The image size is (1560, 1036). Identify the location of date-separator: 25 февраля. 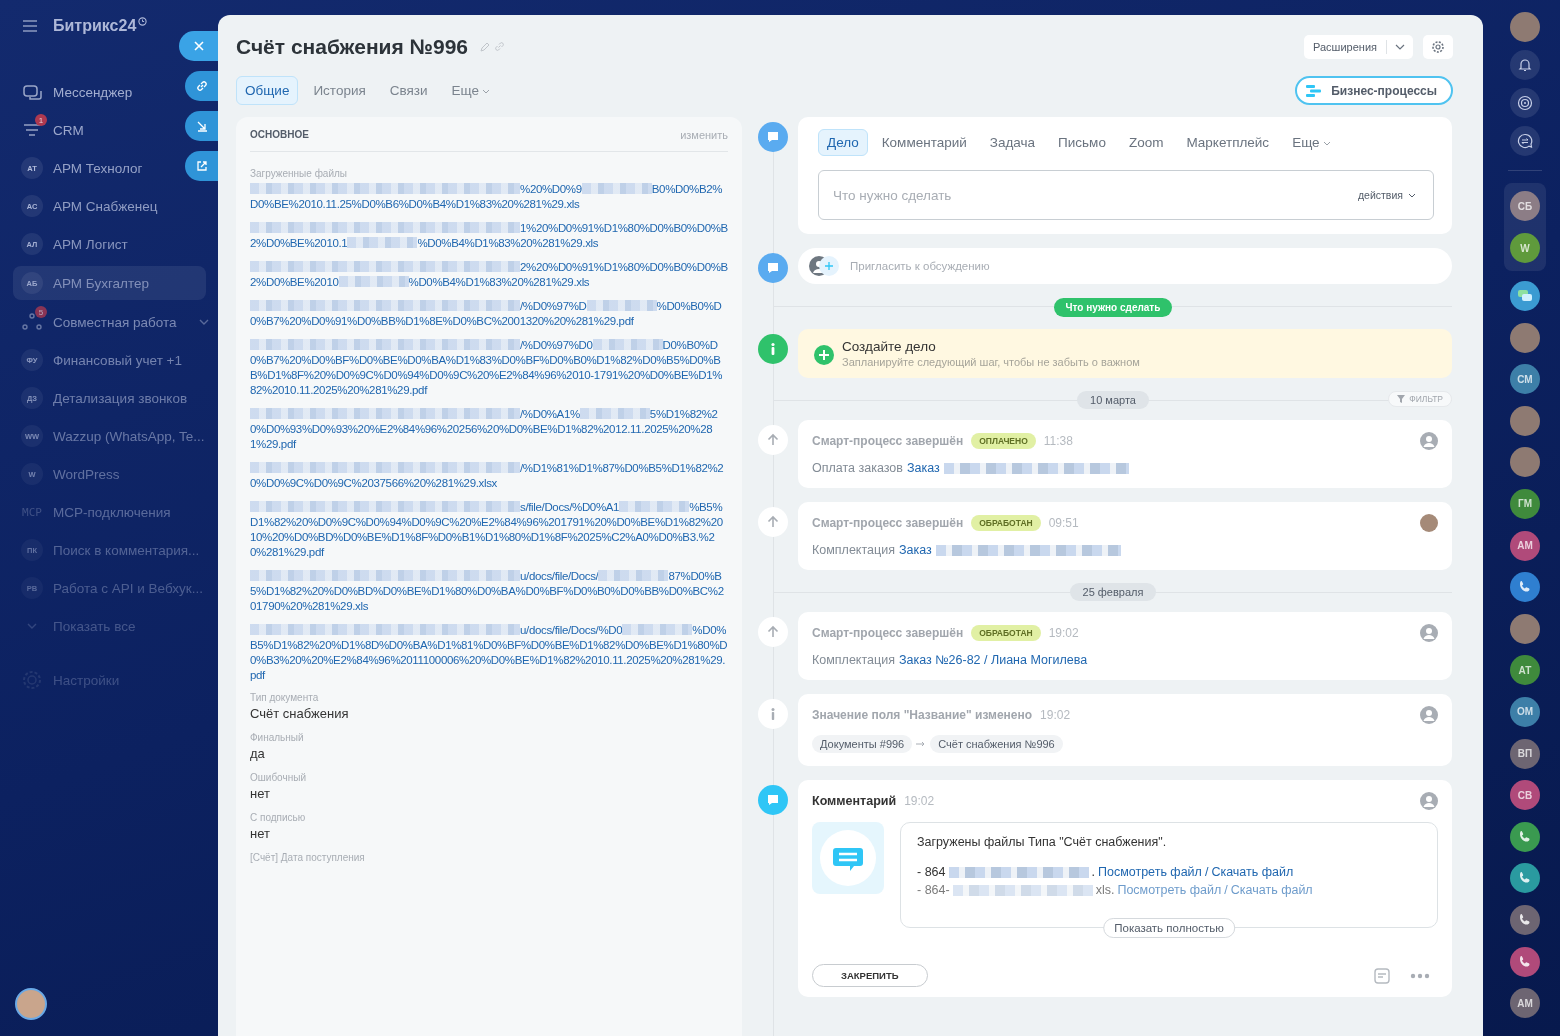
(1113, 592).